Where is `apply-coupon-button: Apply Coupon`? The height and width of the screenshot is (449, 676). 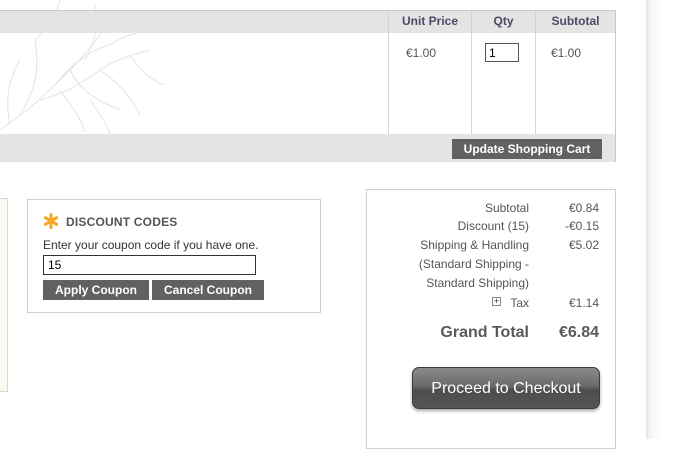 apply-coupon-button: Apply Coupon is located at coordinates (96, 290).